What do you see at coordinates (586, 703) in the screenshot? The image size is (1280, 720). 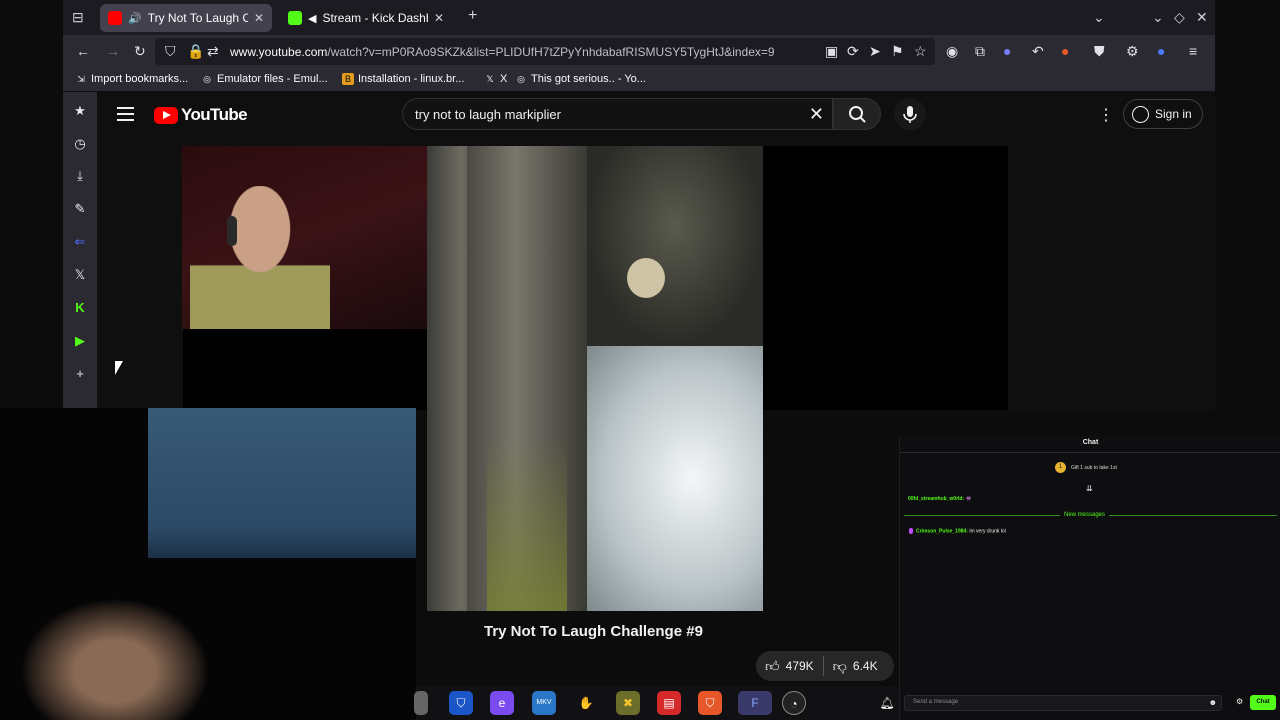 I see `hand-app-icon: ✋` at bounding box center [586, 703].